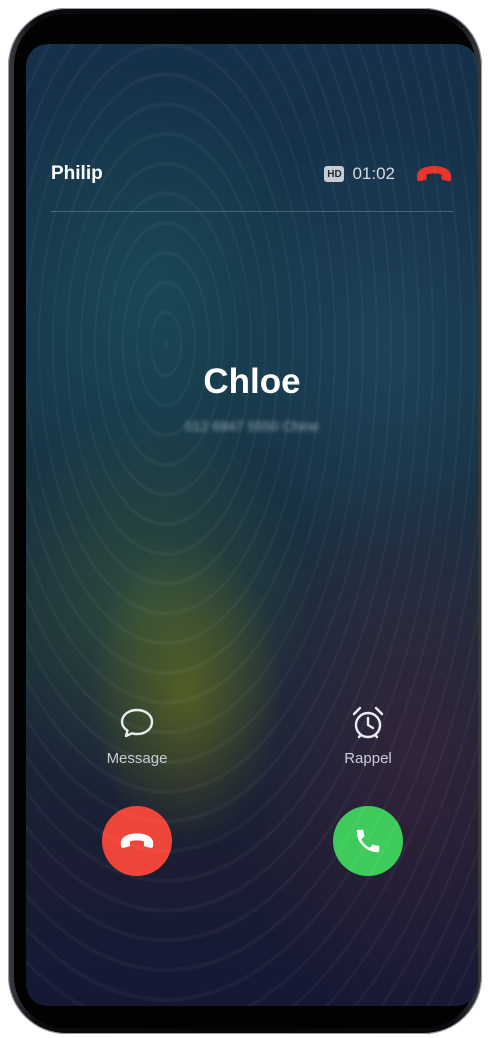  I want to click on alarm-clock-icon, so click(368, 722).